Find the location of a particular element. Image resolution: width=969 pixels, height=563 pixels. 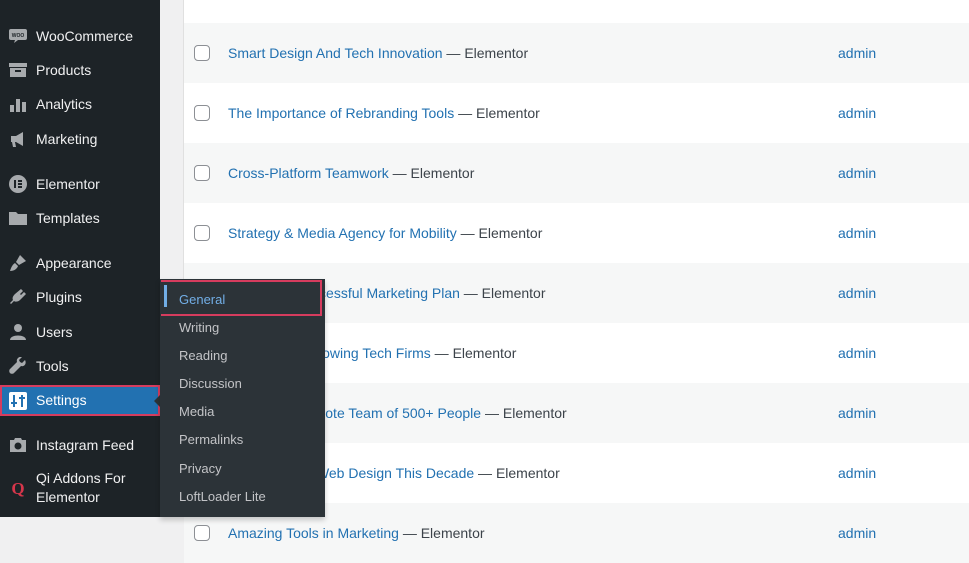

plugin-icon is located at coordinates (18, 297).